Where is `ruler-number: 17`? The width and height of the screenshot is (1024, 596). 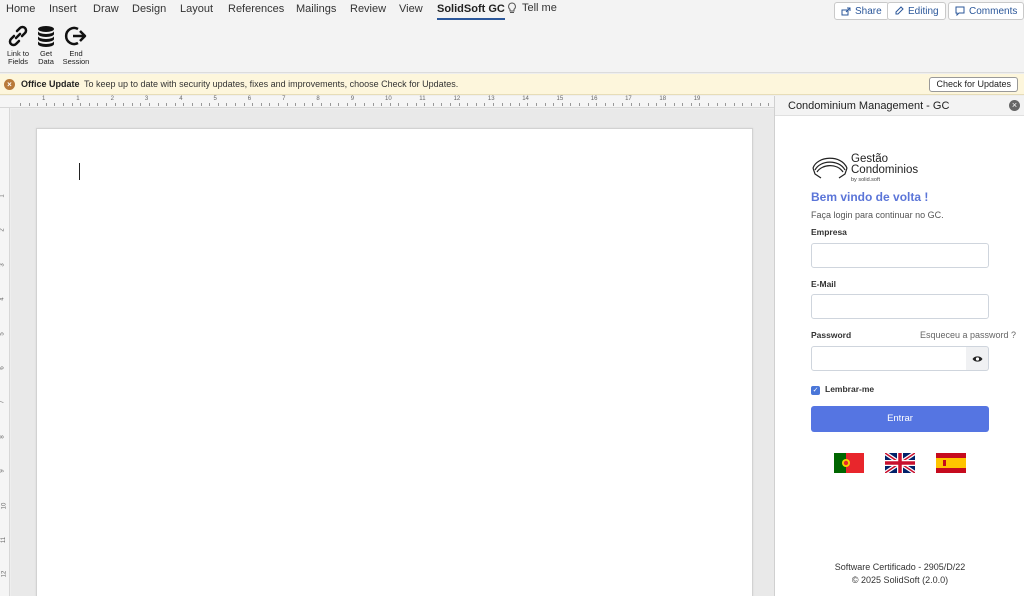
ruler-number: 17 is located at coordinates (628, 99).